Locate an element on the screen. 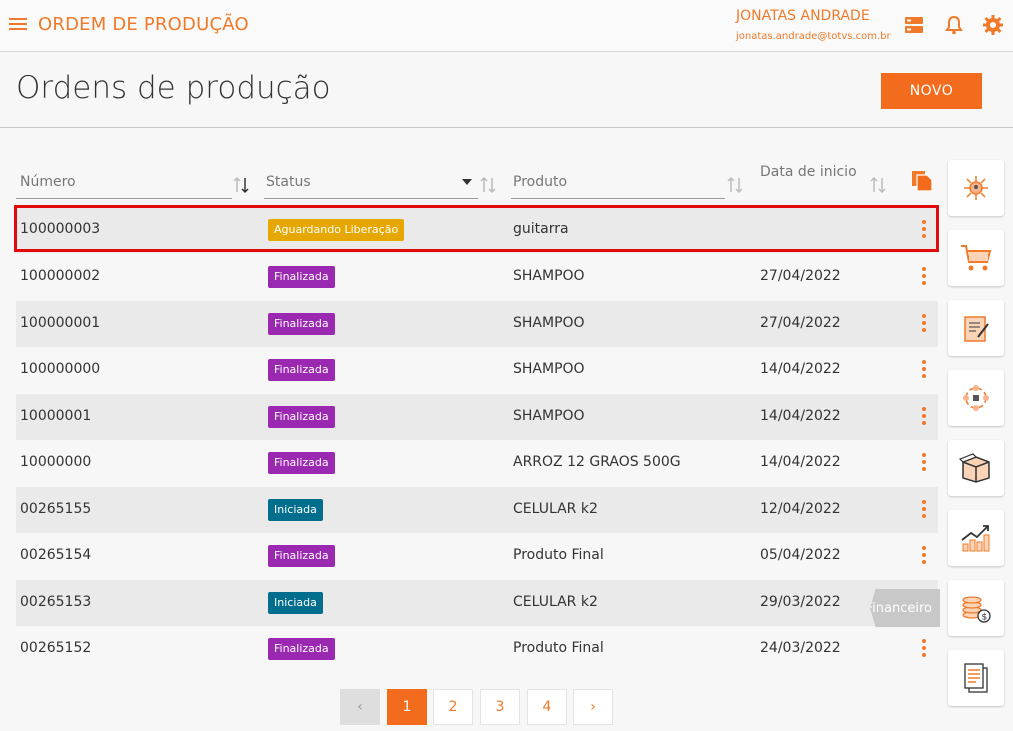 This screenshot has width=1013, height=731. cell-numero: 10000001 is located at coordinates (56, 416).